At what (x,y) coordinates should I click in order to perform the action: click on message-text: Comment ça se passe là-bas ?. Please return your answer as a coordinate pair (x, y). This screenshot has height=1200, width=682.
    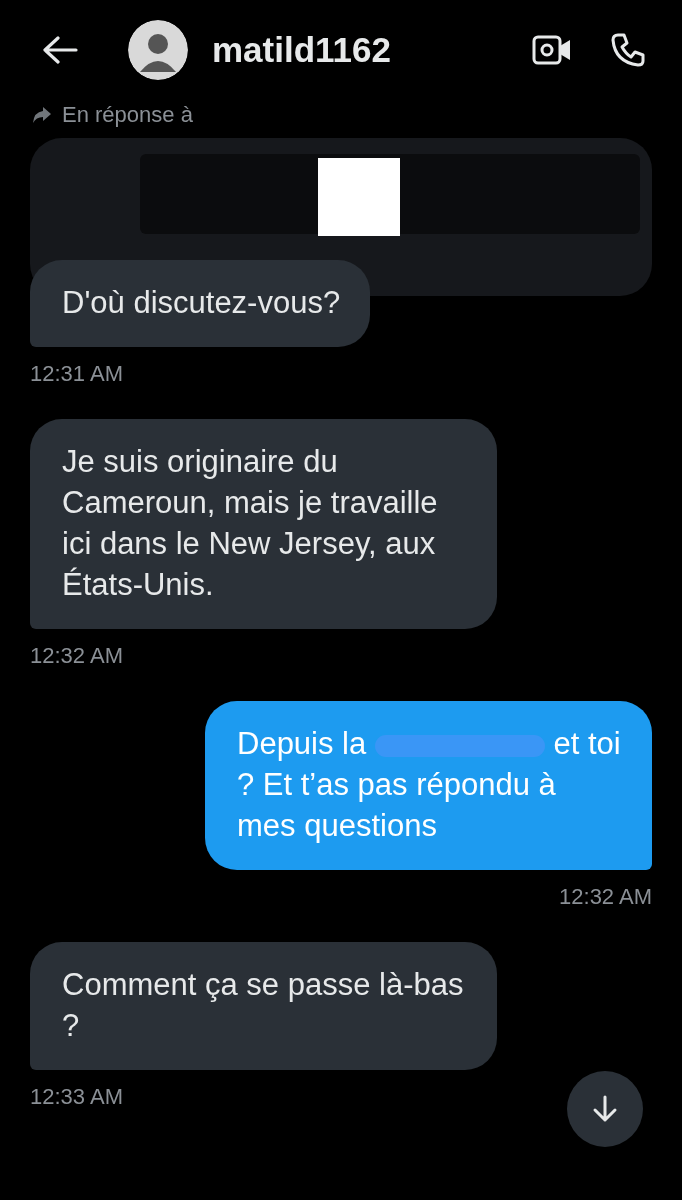
    Looking at the image, I should click on (263, 1005).